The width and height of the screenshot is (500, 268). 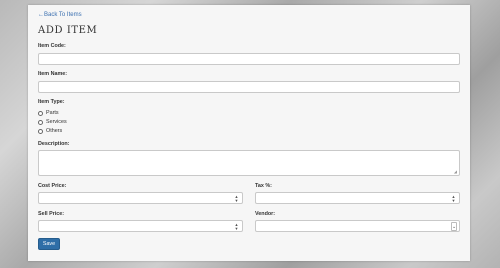 I want to click on item-code-input, so click(x=249, y=59).